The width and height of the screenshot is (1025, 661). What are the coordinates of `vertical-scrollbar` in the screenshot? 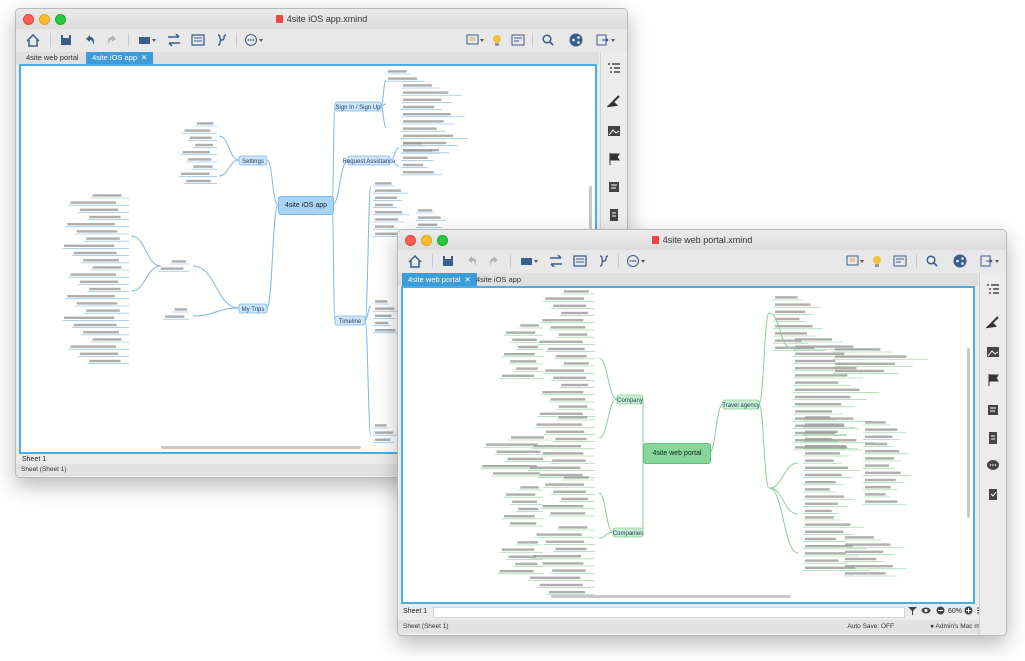 It's located at (968, 433).